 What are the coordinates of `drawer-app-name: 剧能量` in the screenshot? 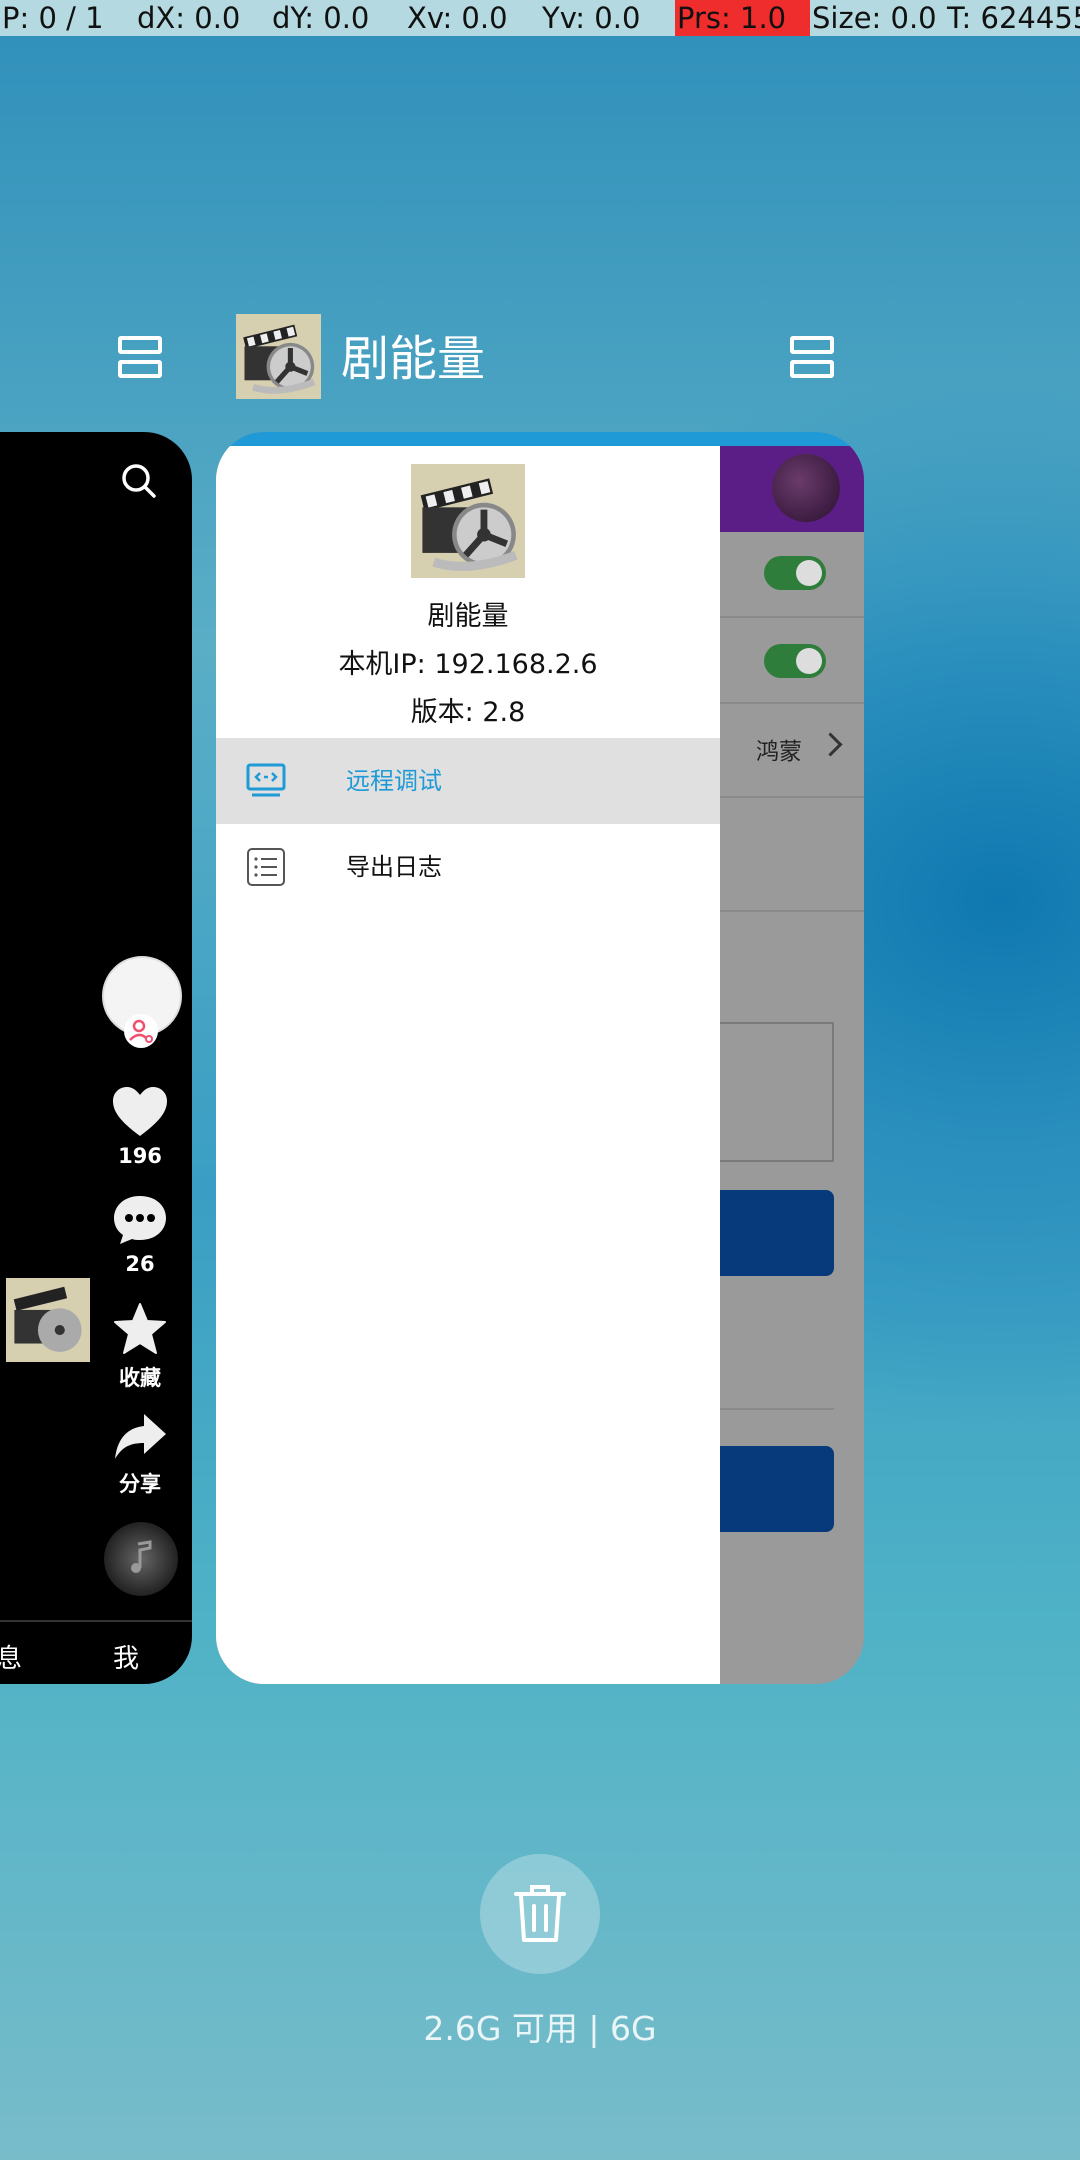 It's located at (468, 616).